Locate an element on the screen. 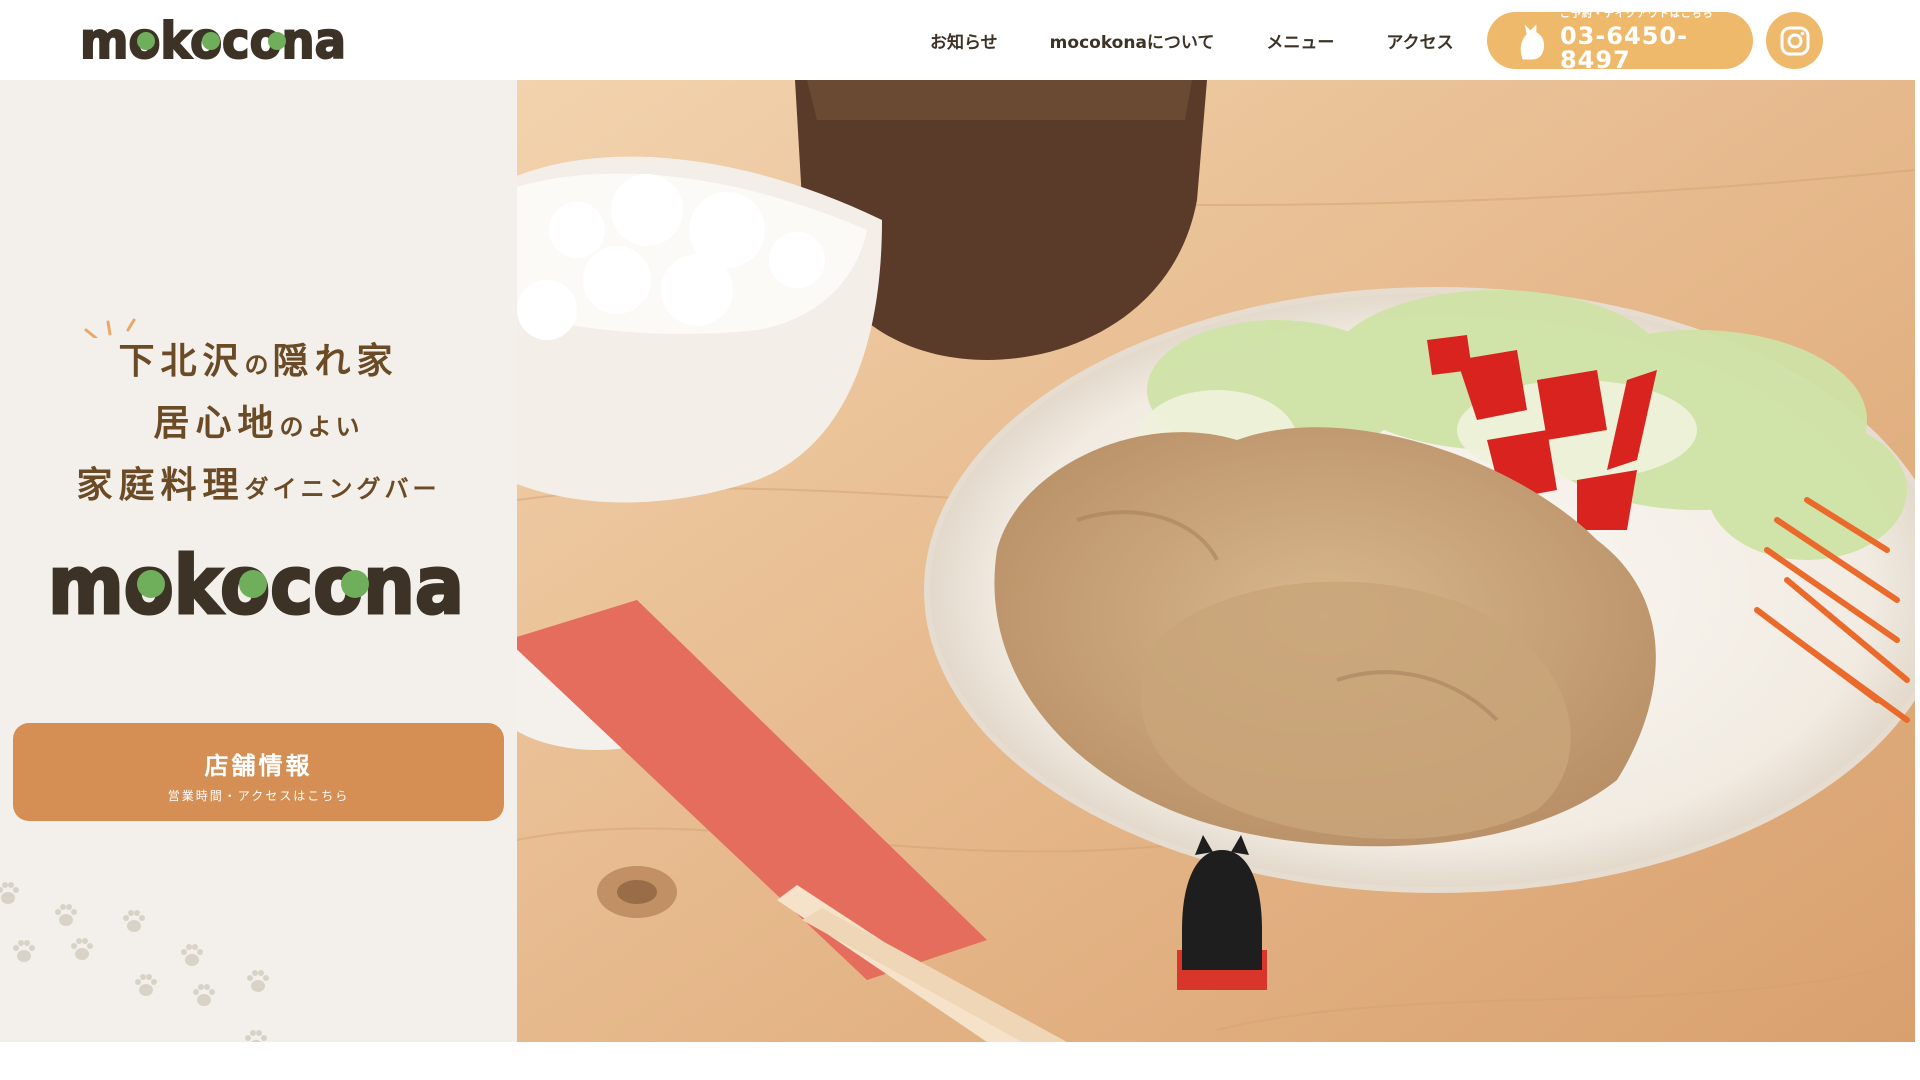 The image size is (1920, 1080). store-info-subtitle: 営業時間・アクセスはこちら is located at coordinates (258, 796).